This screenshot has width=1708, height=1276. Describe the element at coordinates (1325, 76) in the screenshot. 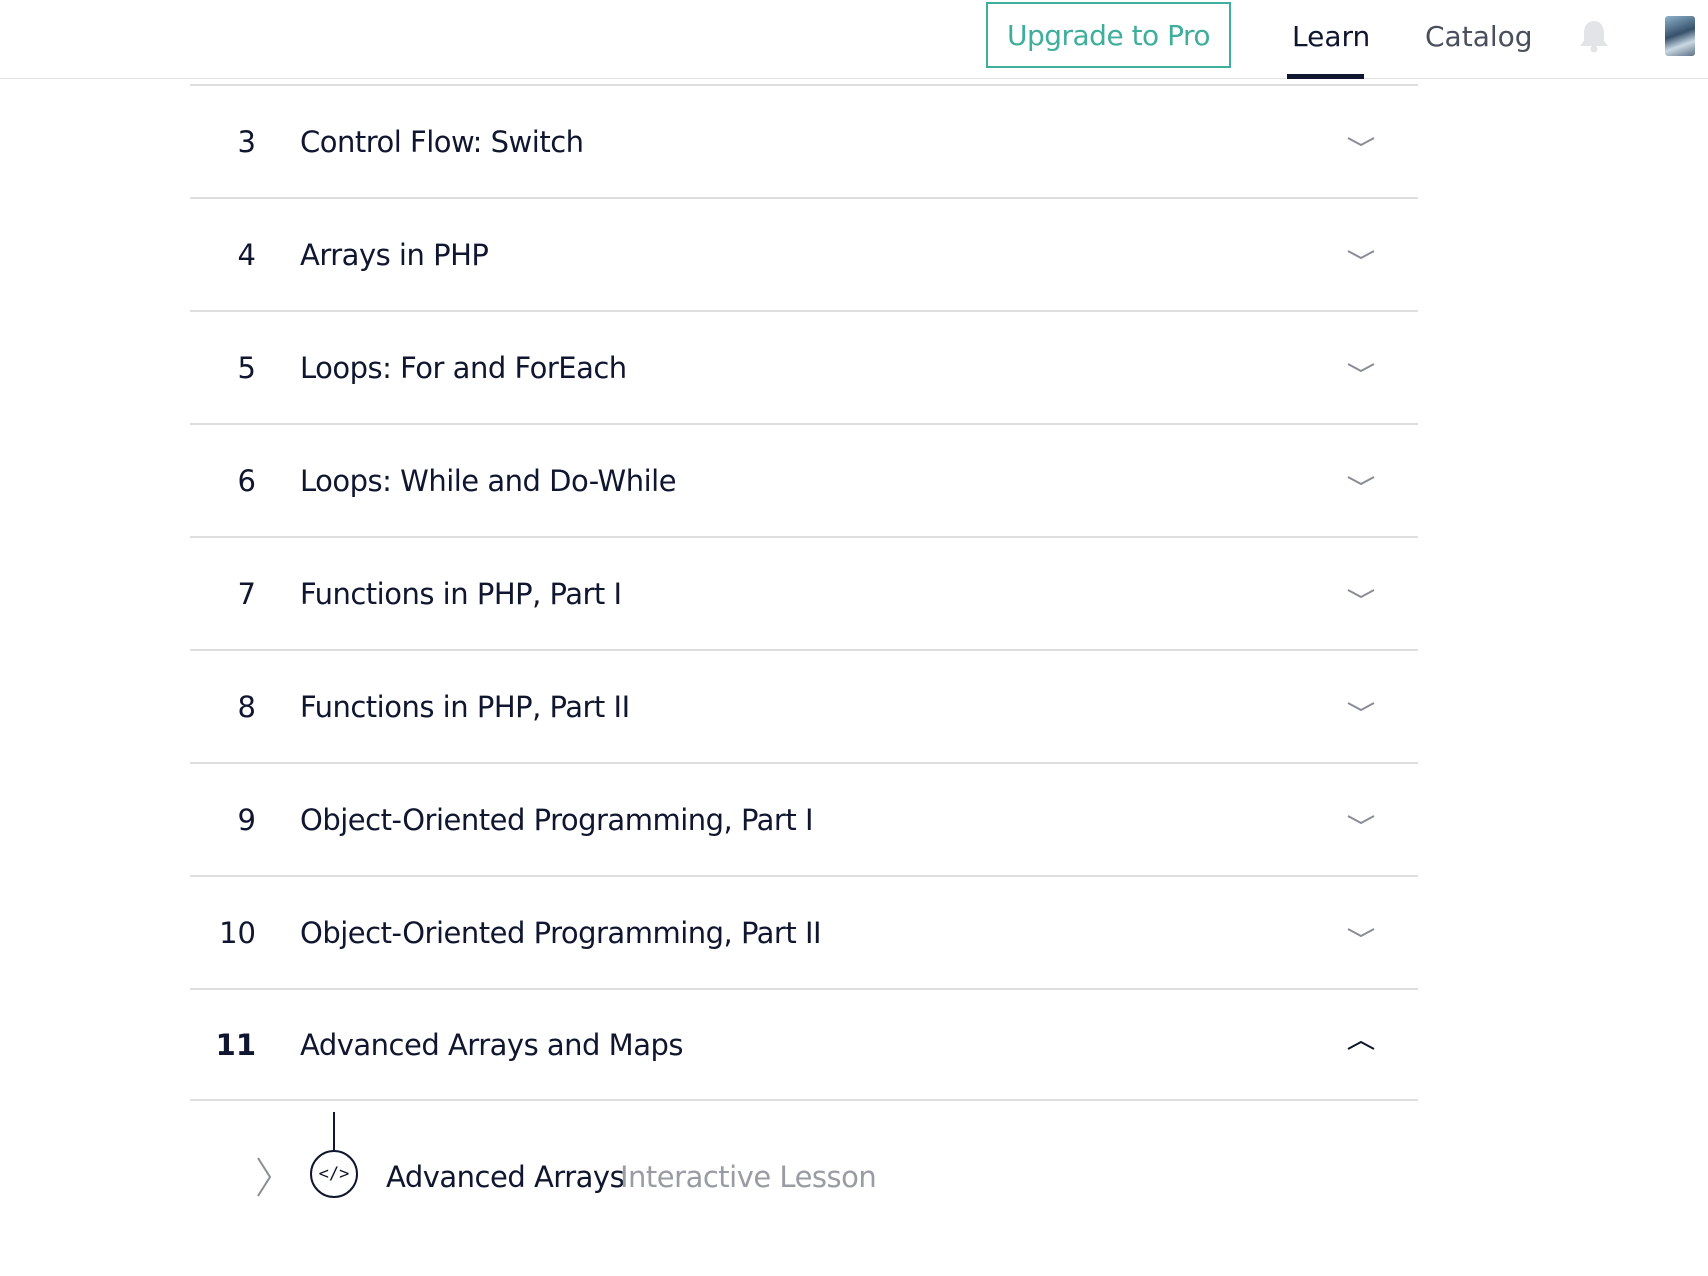

I see `active-nav-indicator` at that location.